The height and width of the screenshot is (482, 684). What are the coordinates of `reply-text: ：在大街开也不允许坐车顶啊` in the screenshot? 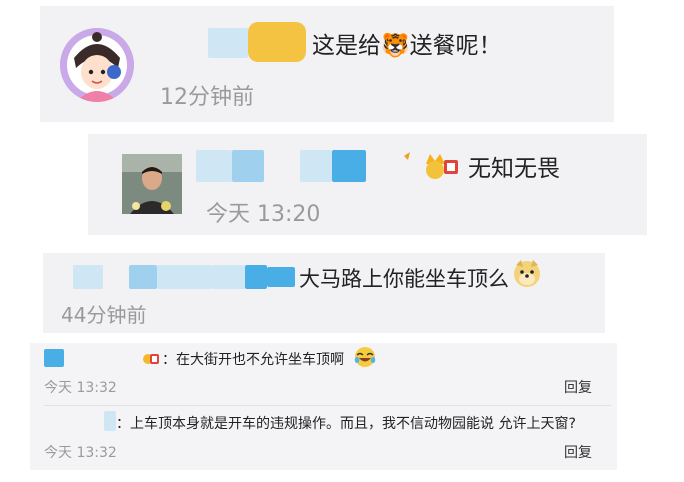 It's located at (253, 360).